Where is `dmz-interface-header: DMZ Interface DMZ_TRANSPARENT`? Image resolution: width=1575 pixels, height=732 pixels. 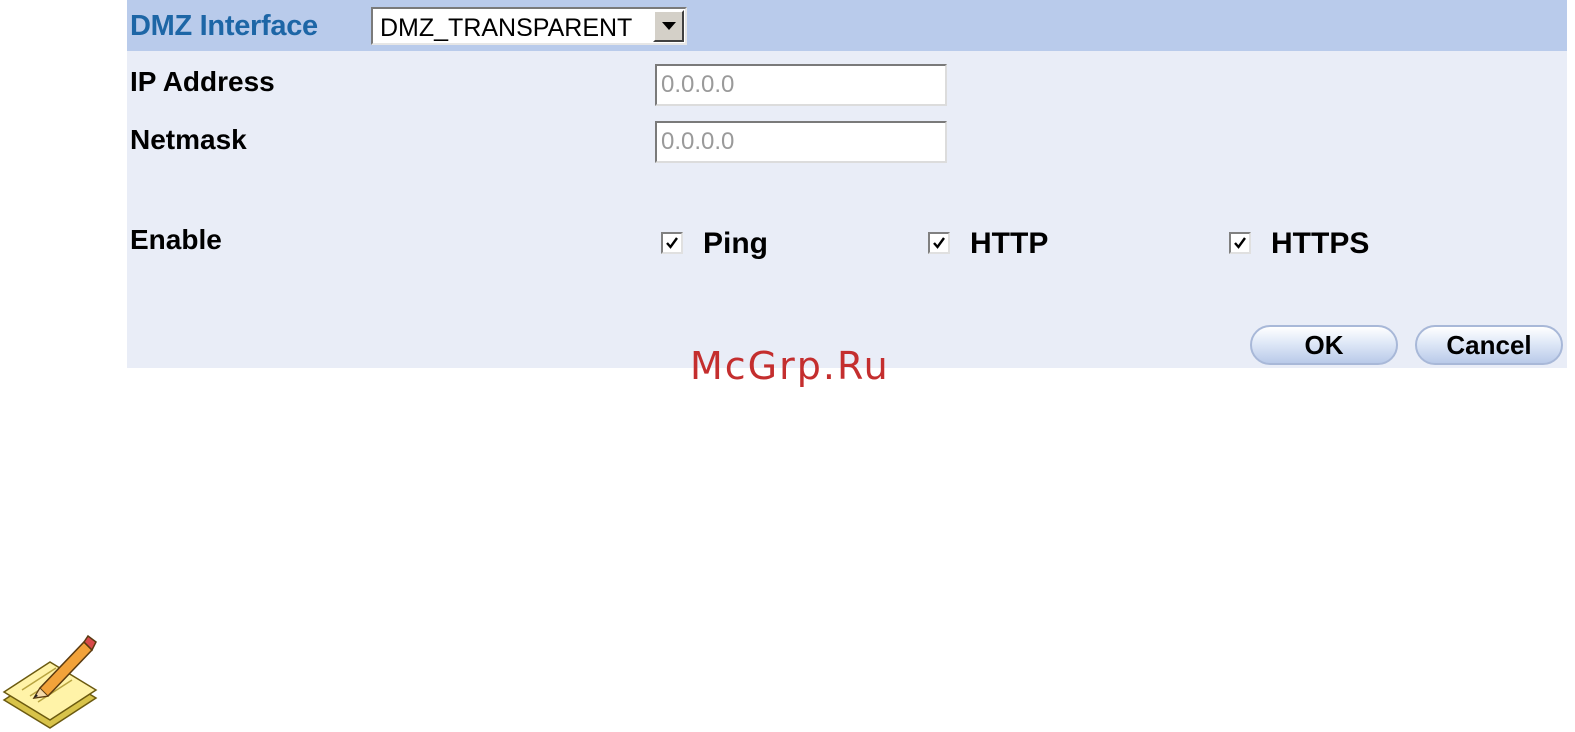 dmz-interface-header: DMZ Interface DMZ_TRANSPARENT is located at coordinates (847, 25).